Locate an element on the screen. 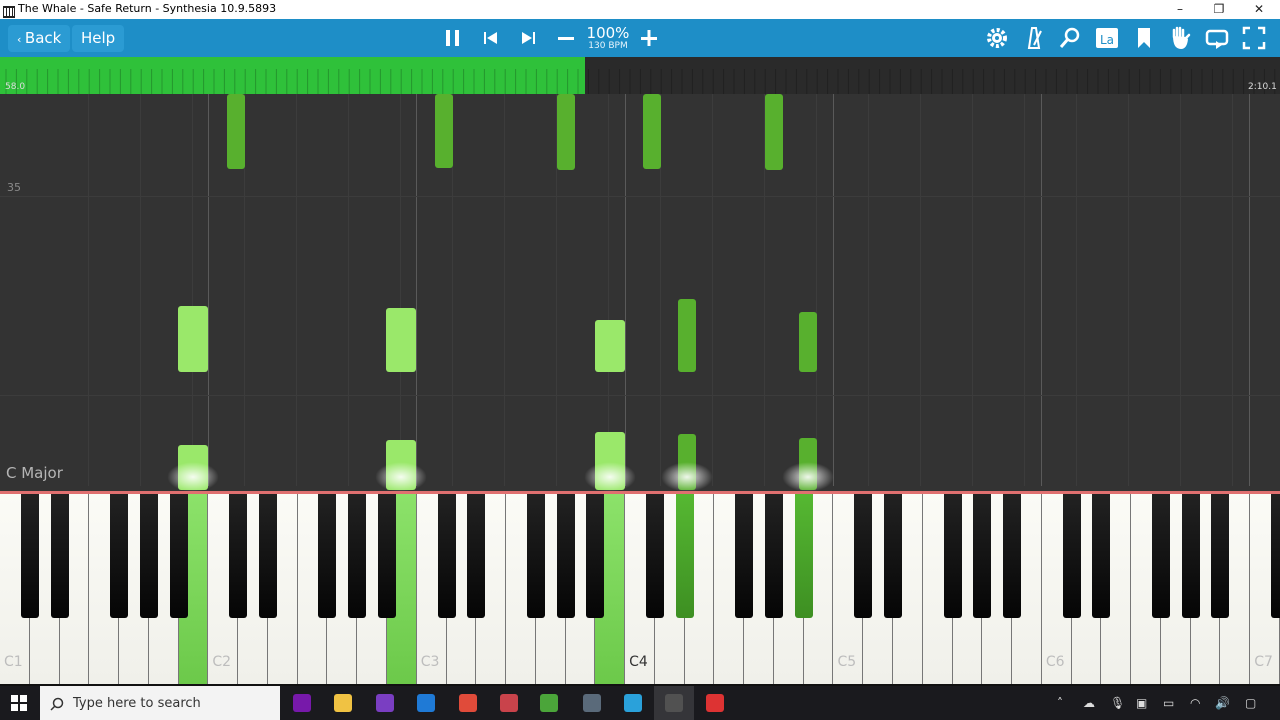  search-icon is located at coordinates (57, 703).